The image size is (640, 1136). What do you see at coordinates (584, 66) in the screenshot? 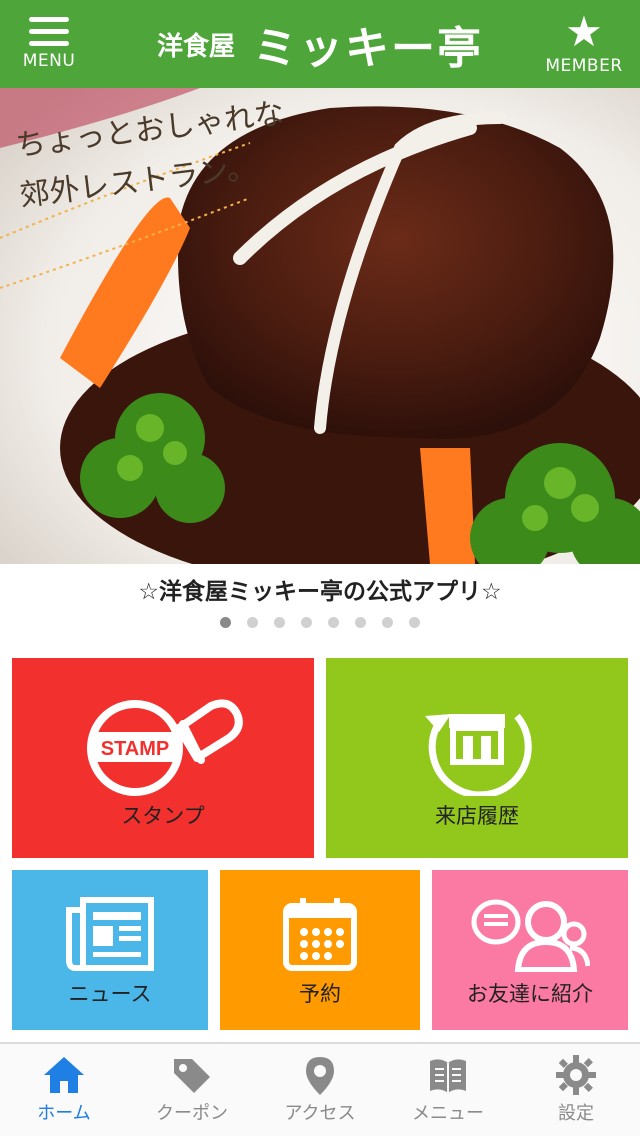
I see `member-button-label: MEMBER` at bounding box center [584, 66].